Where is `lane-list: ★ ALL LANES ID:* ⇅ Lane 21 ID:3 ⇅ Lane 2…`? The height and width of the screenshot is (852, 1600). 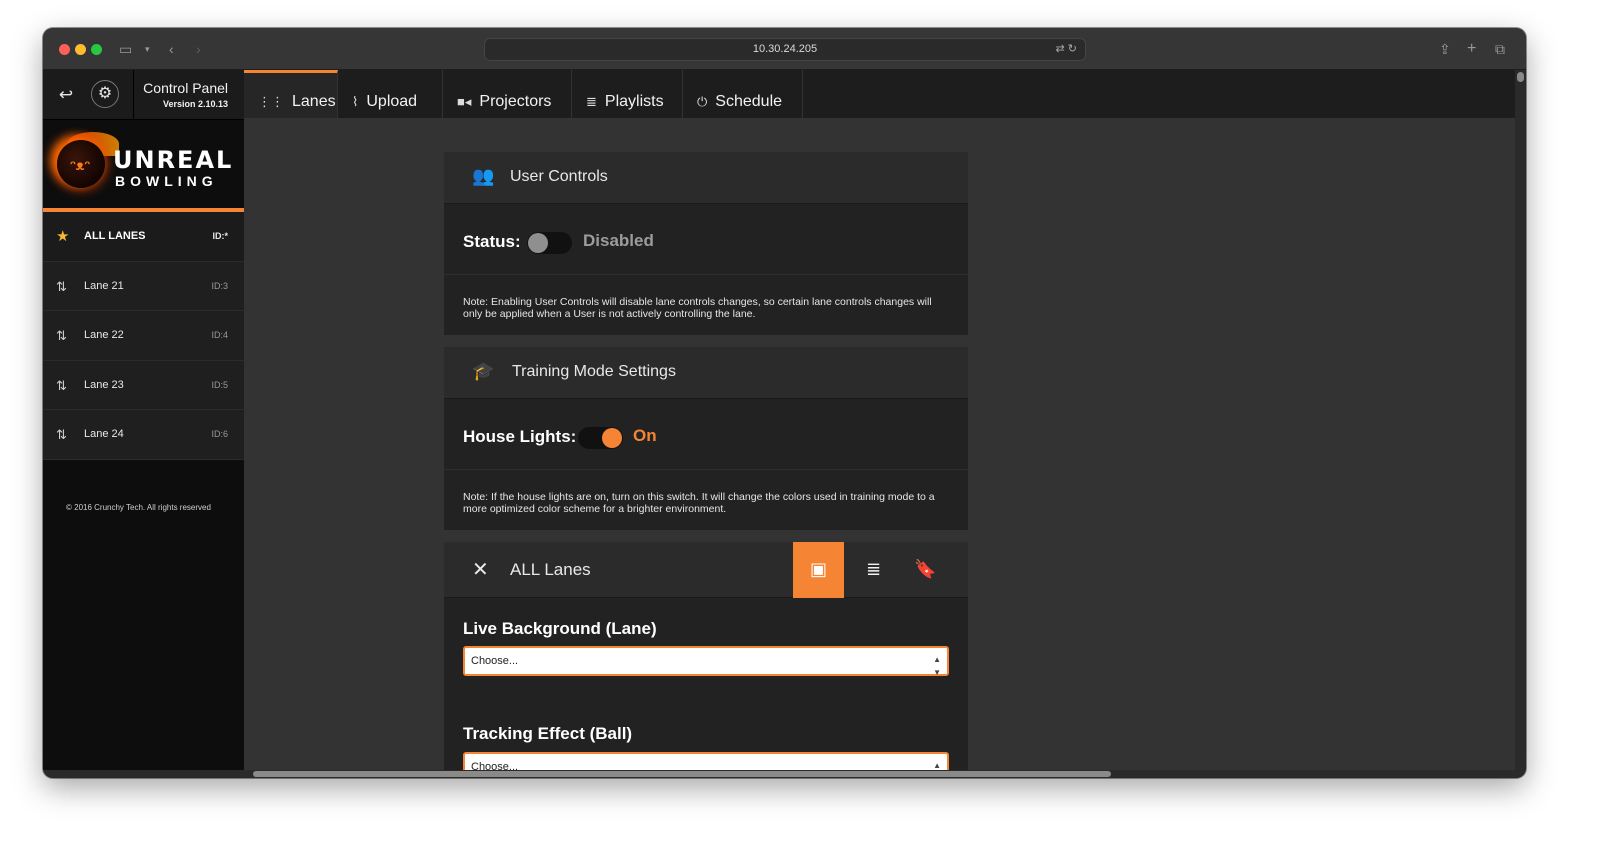 lane-list: ★ ALL LANES ID:* ⇅ Lane 21 ID:3 ⇅ Lane 2… is located at coordinates (143, 336).